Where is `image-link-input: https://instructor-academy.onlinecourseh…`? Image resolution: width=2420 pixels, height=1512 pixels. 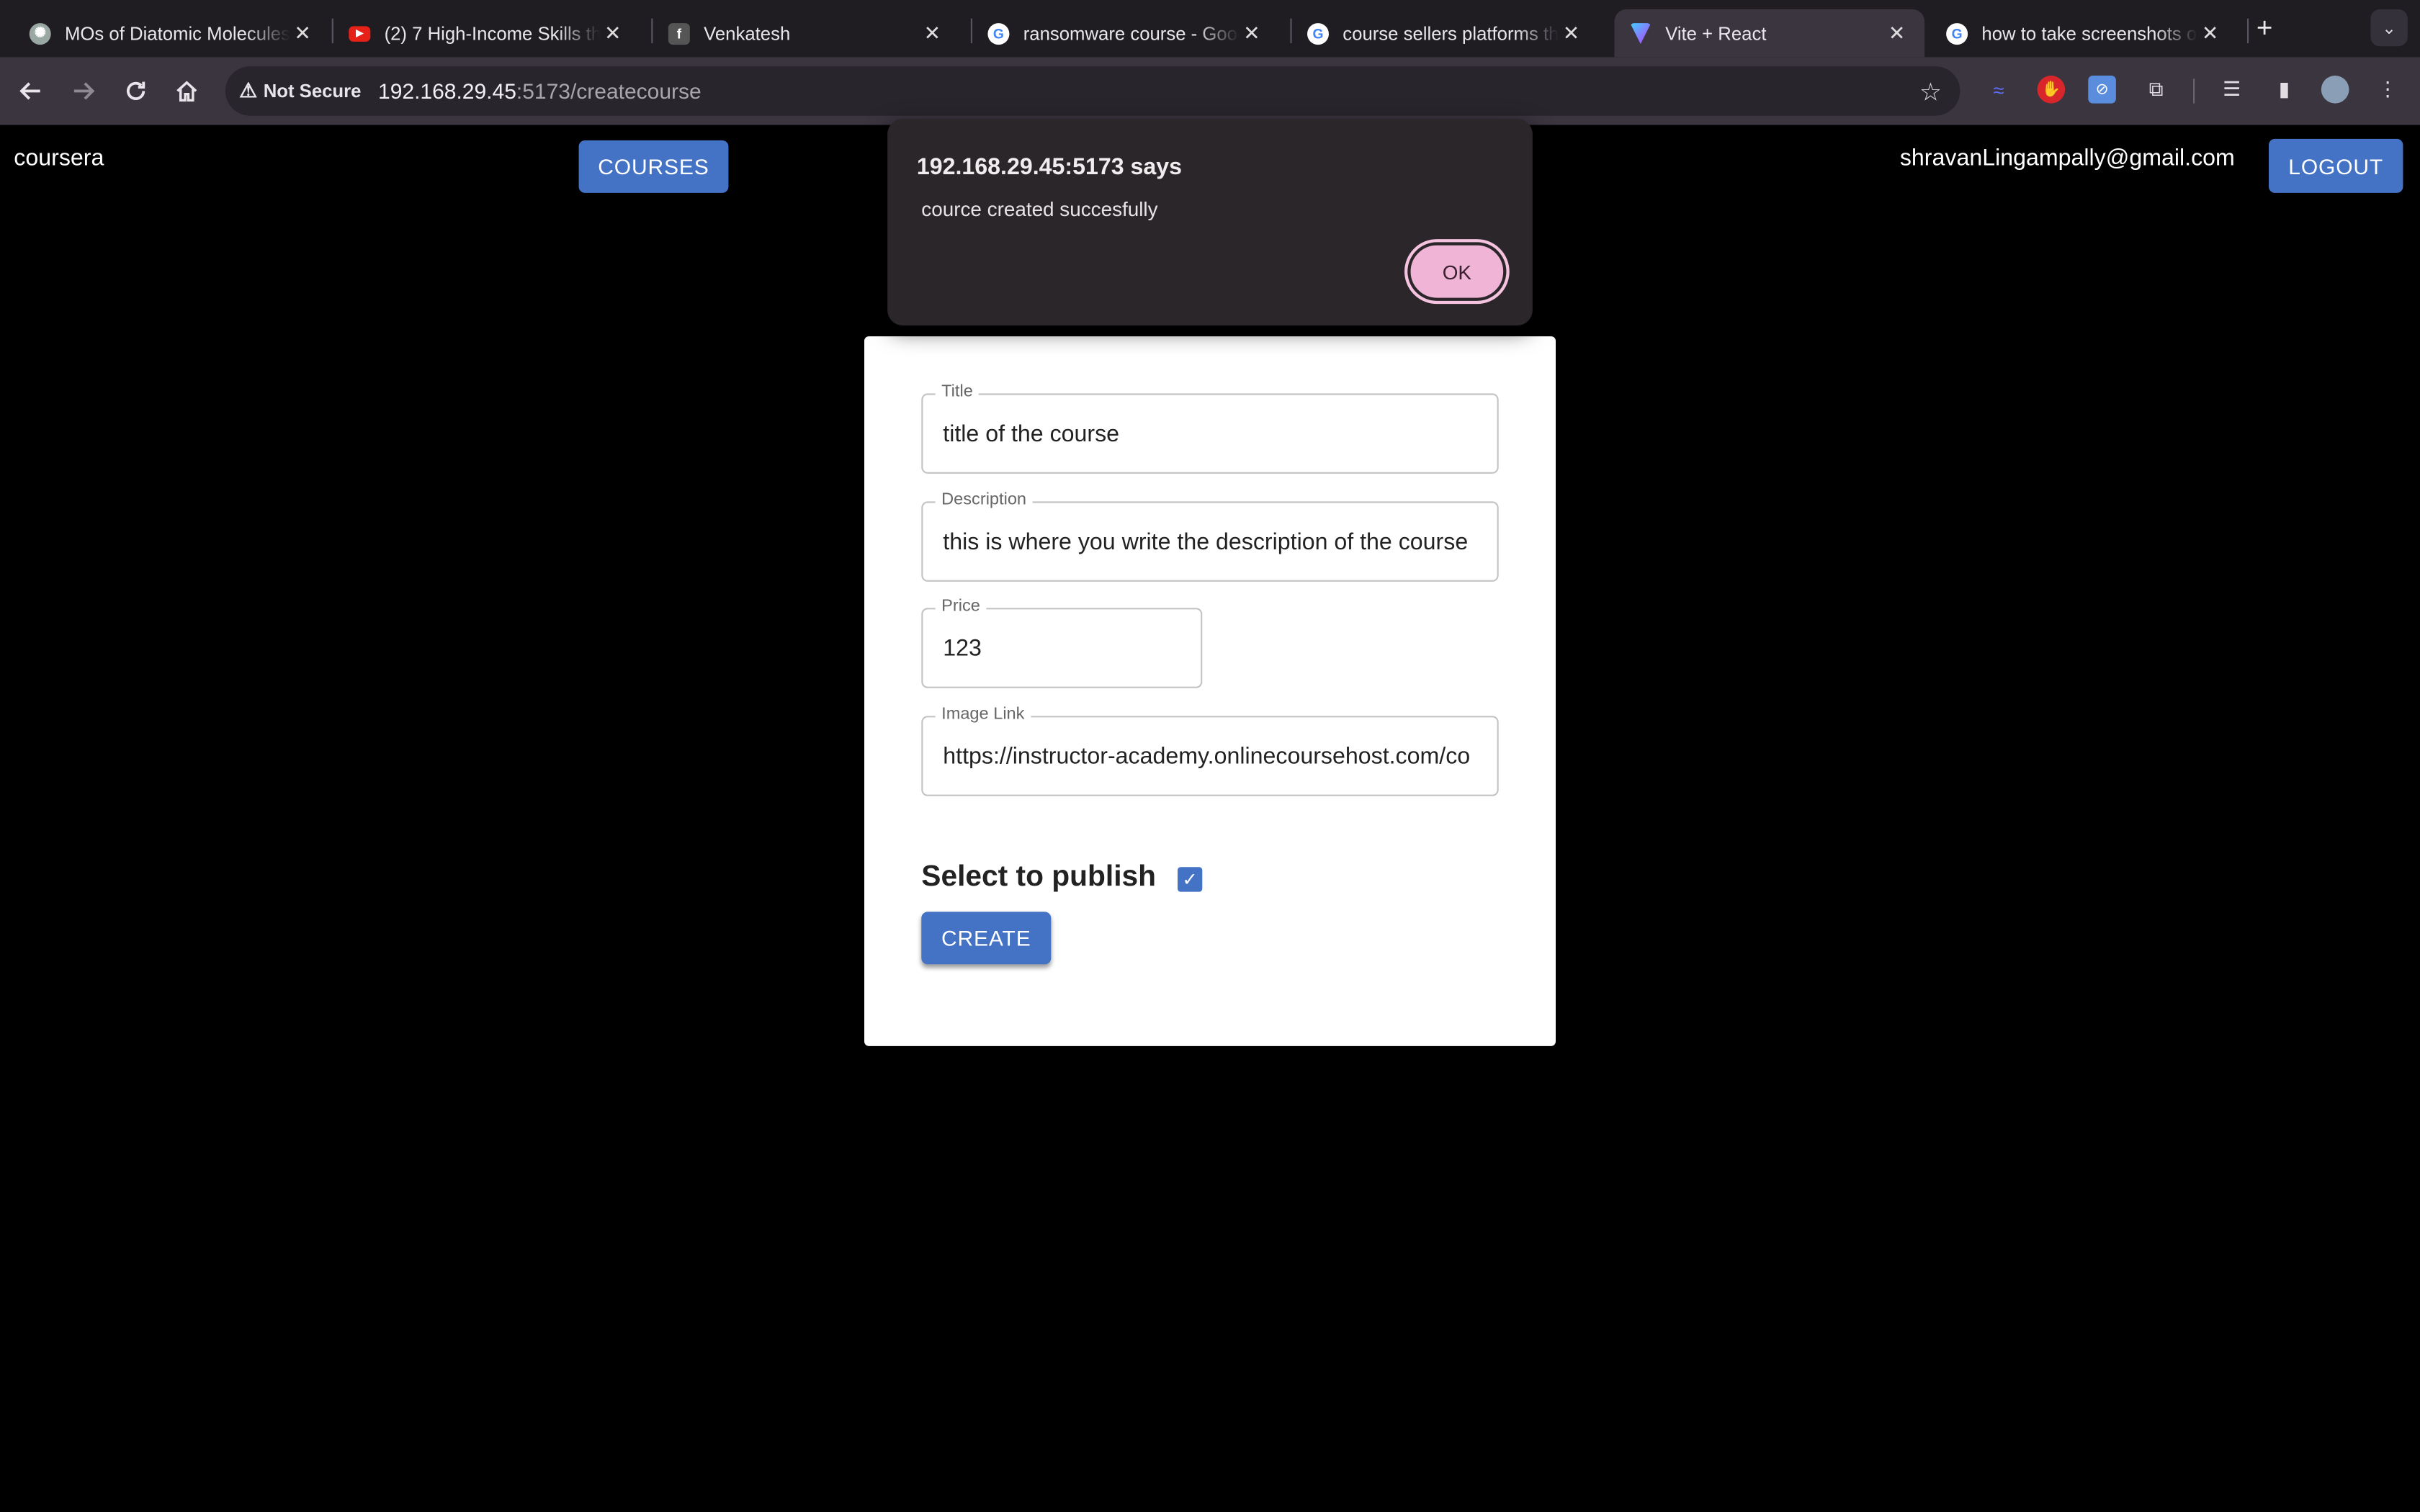
image-link-input: https://instructor-academy.onlinecourseh… is located at coordinates (1211, 757).